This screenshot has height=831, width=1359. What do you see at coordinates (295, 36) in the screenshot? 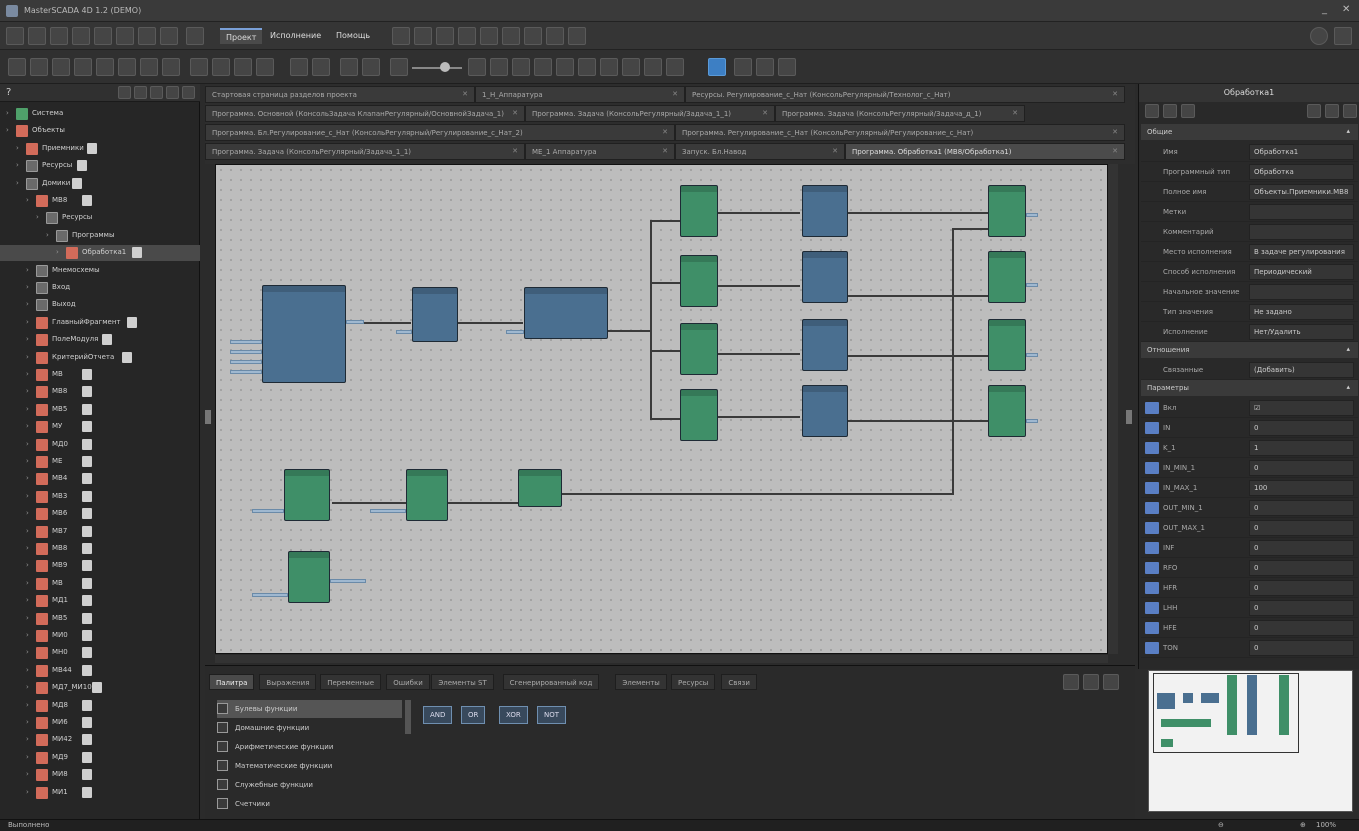
I see `tab-runtime: Исполнение` at bounding box center [295, 36].